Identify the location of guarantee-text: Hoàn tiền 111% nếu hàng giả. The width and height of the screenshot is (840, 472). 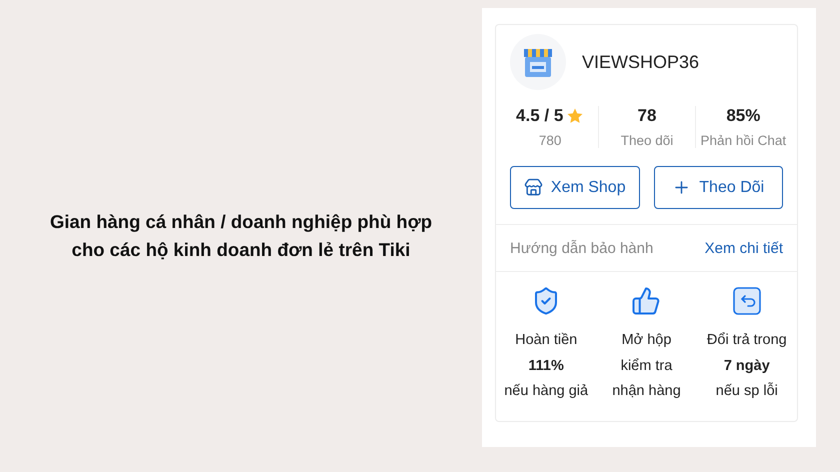
(546, 366).